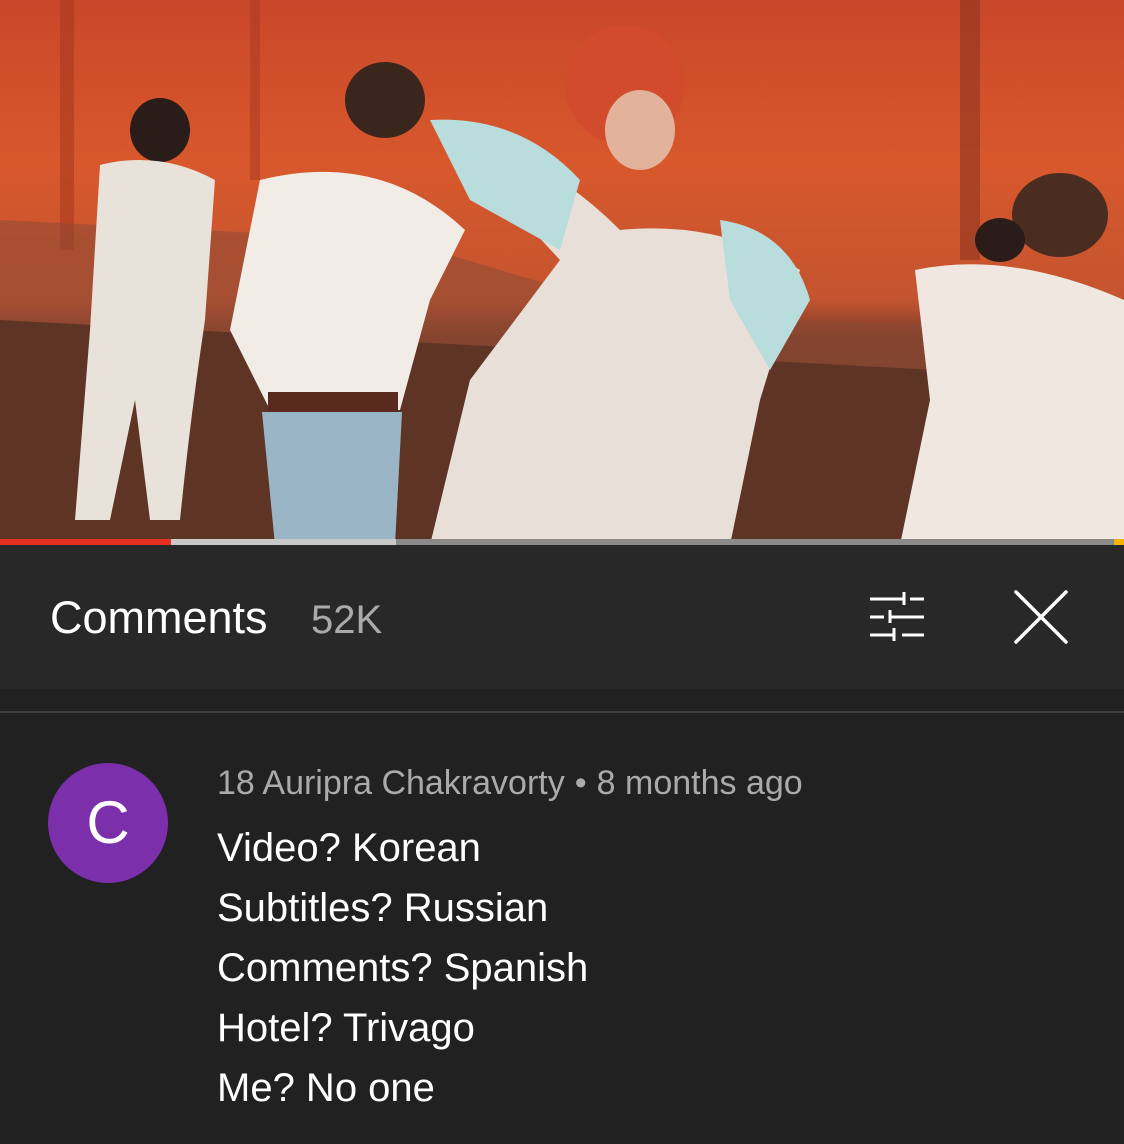  Describe the element at coordinates (326, 1088) in the screenshot. I see `comment-line: Me? No one` at that location.